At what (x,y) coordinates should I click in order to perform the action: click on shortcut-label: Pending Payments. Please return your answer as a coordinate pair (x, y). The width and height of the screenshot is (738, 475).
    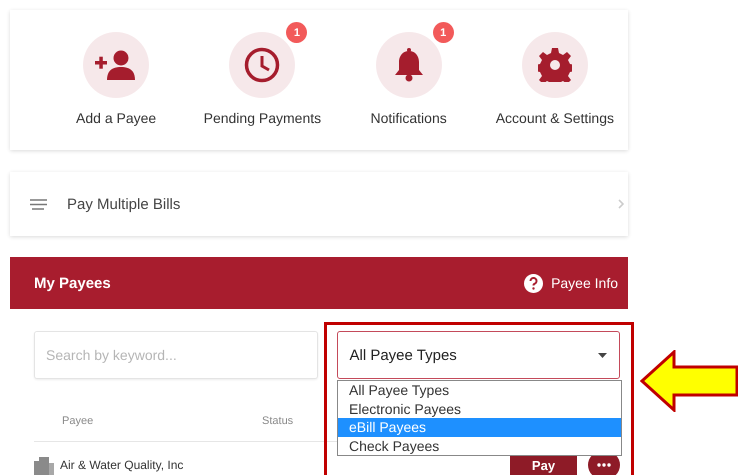
    Looking at the image, I should click on (263, 118).